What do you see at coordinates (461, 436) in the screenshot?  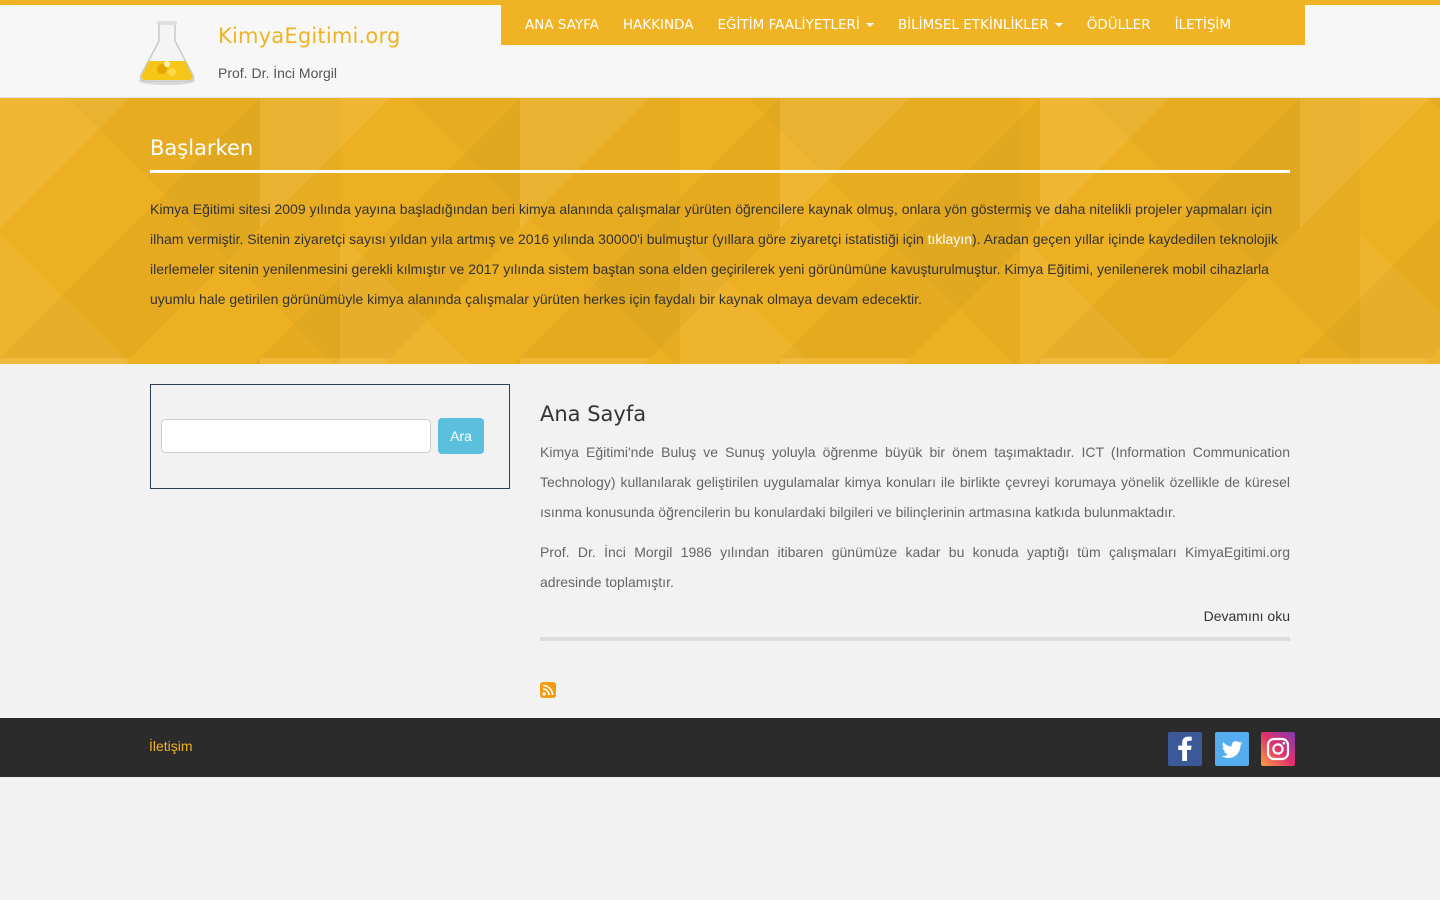 I see `search-button: Ara` at bounding box center [461, 436].